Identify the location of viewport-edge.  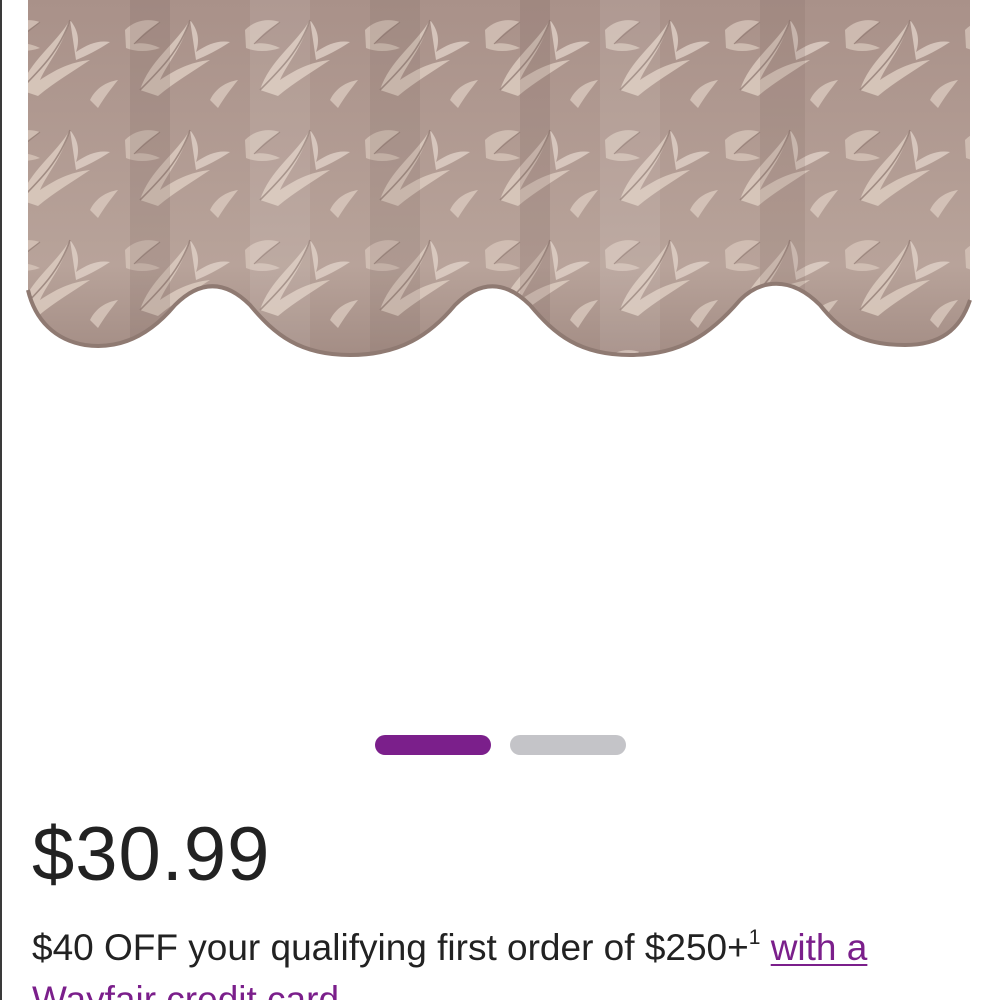
(1, 500).